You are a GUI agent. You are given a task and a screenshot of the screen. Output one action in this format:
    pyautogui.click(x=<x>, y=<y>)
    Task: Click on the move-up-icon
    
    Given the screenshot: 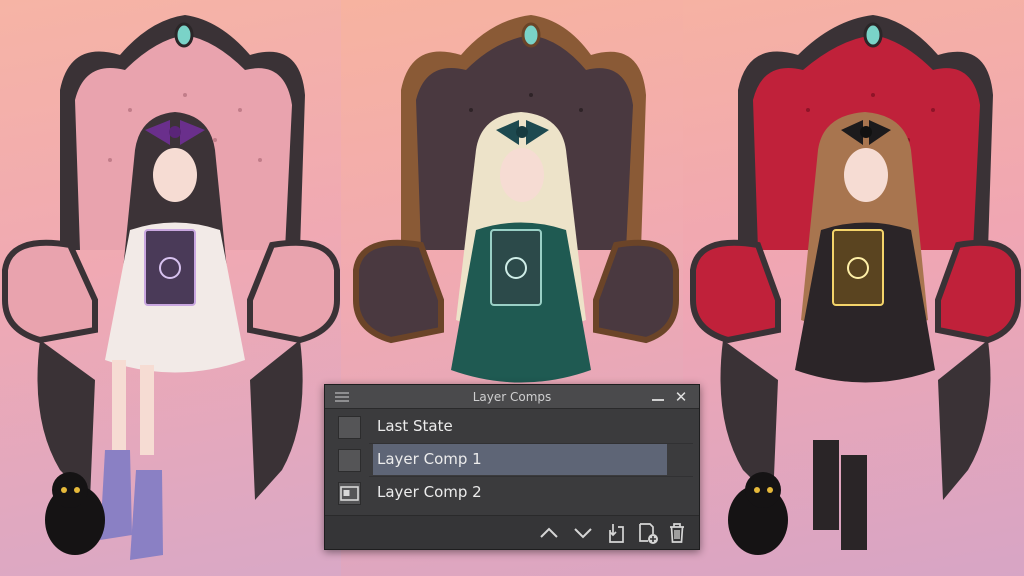 What is the action you would take?
    pyautogui.click(x=549, y=533)
    